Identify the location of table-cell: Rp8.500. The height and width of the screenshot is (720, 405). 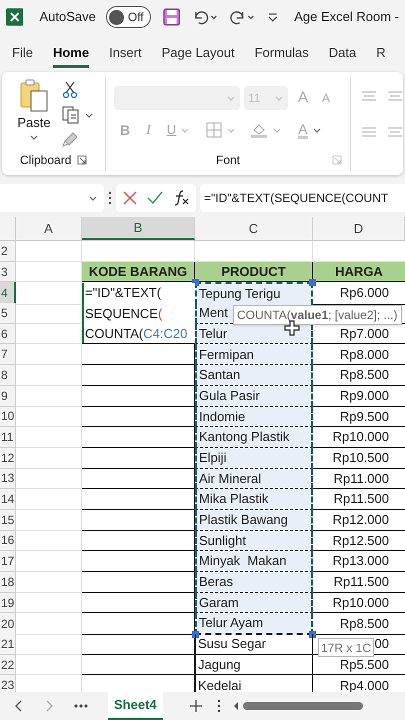
(359, 624).